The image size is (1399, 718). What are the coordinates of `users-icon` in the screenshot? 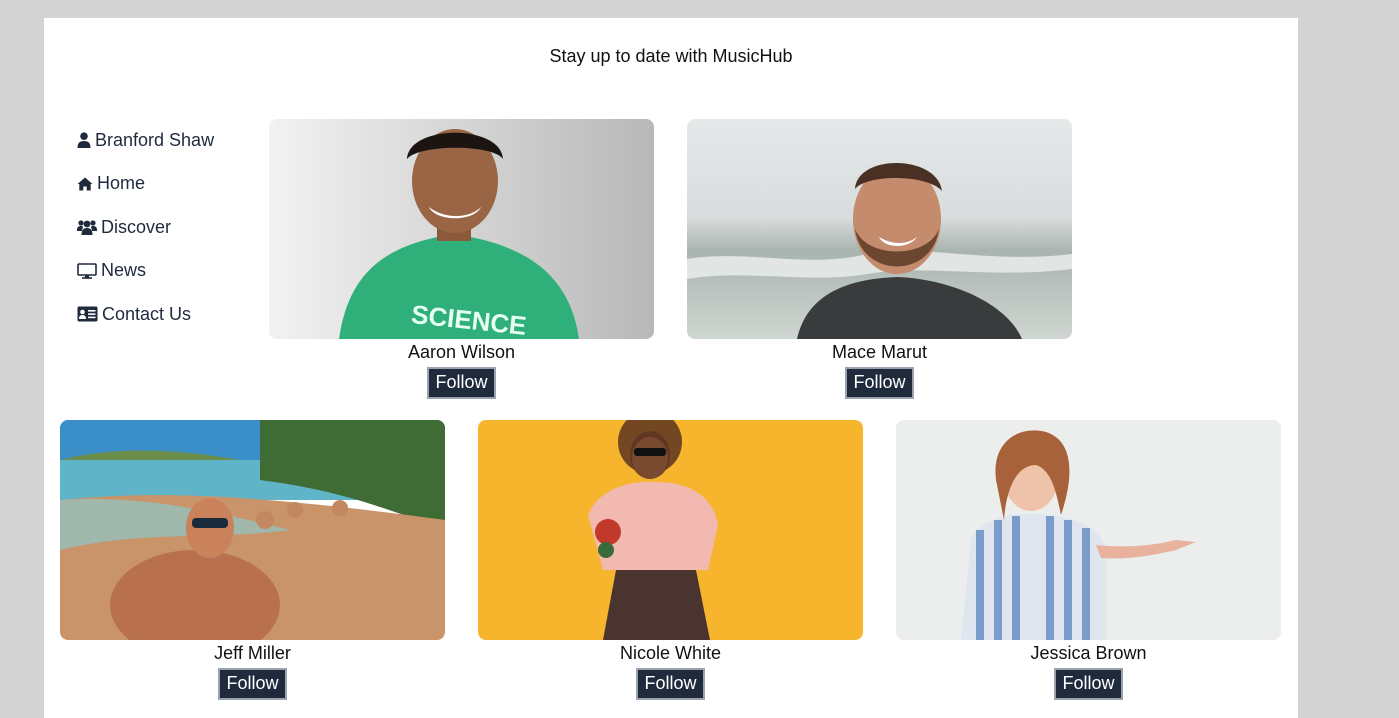 It's located at (87, 227).